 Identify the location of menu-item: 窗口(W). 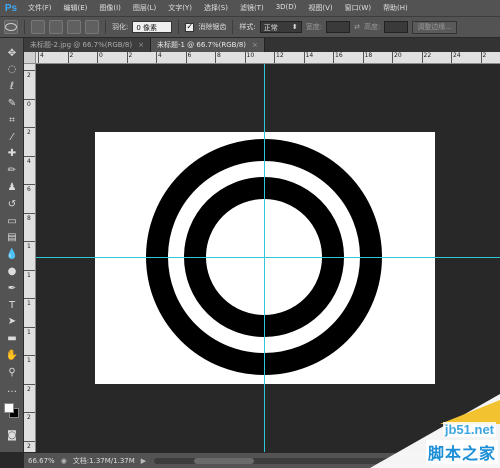
(358, 8).